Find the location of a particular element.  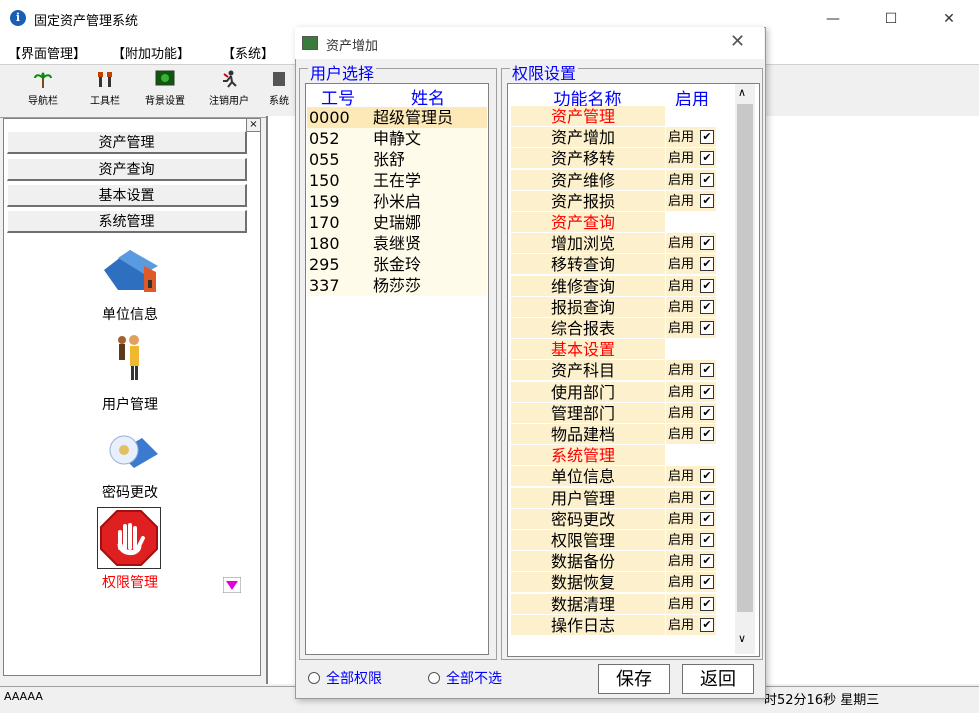

nav-close-button: × is located at coordinates (253, 125).